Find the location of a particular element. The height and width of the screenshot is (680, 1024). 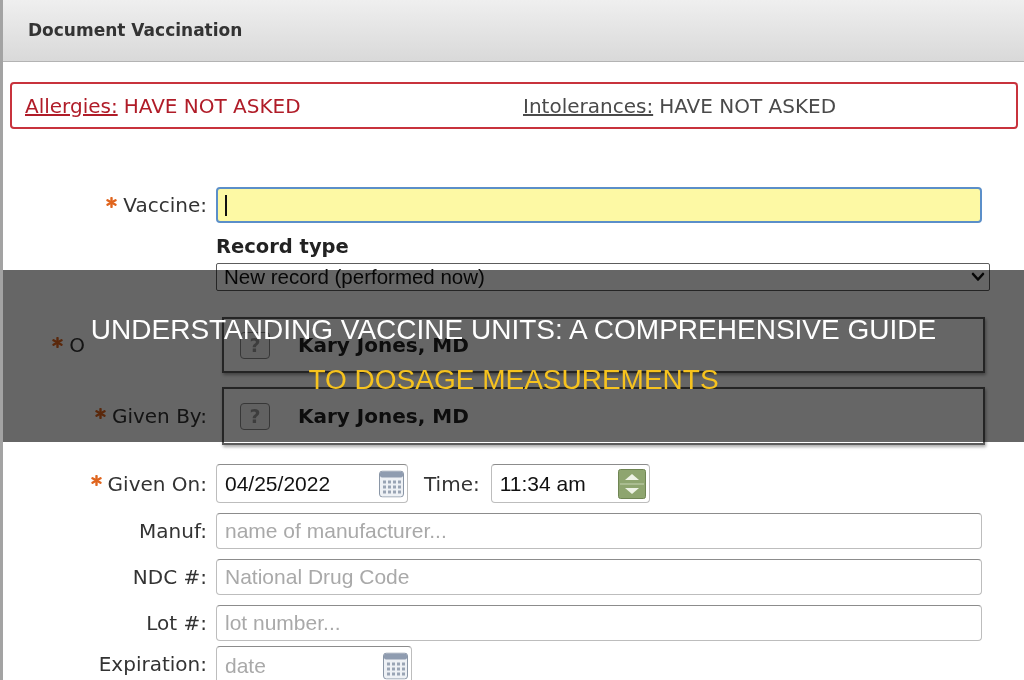

field-label: Expiration: is located at coordinates (152, 664).